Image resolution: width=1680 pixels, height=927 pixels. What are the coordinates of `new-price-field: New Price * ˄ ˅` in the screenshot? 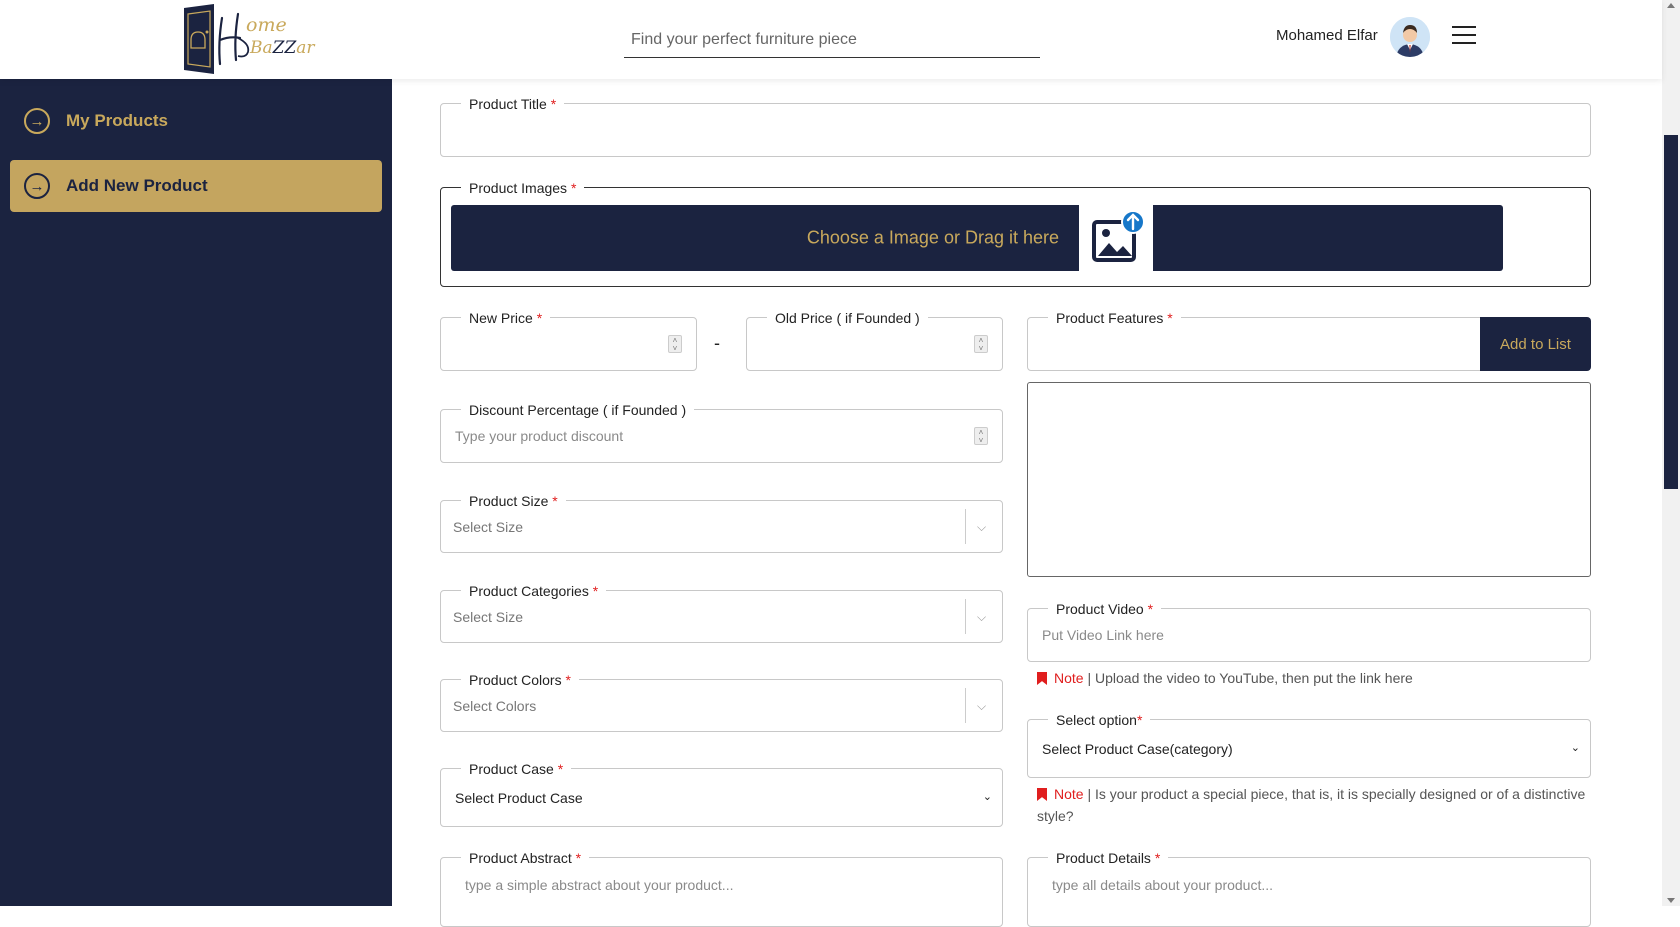 It's located at (568, 340).